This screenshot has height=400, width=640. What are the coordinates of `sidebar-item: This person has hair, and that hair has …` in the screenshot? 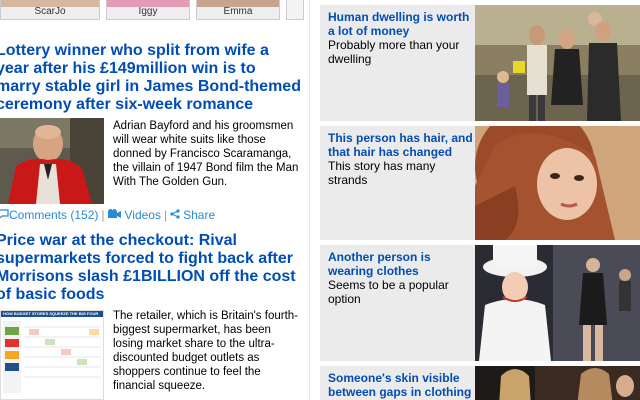 It's located at (480, 183).